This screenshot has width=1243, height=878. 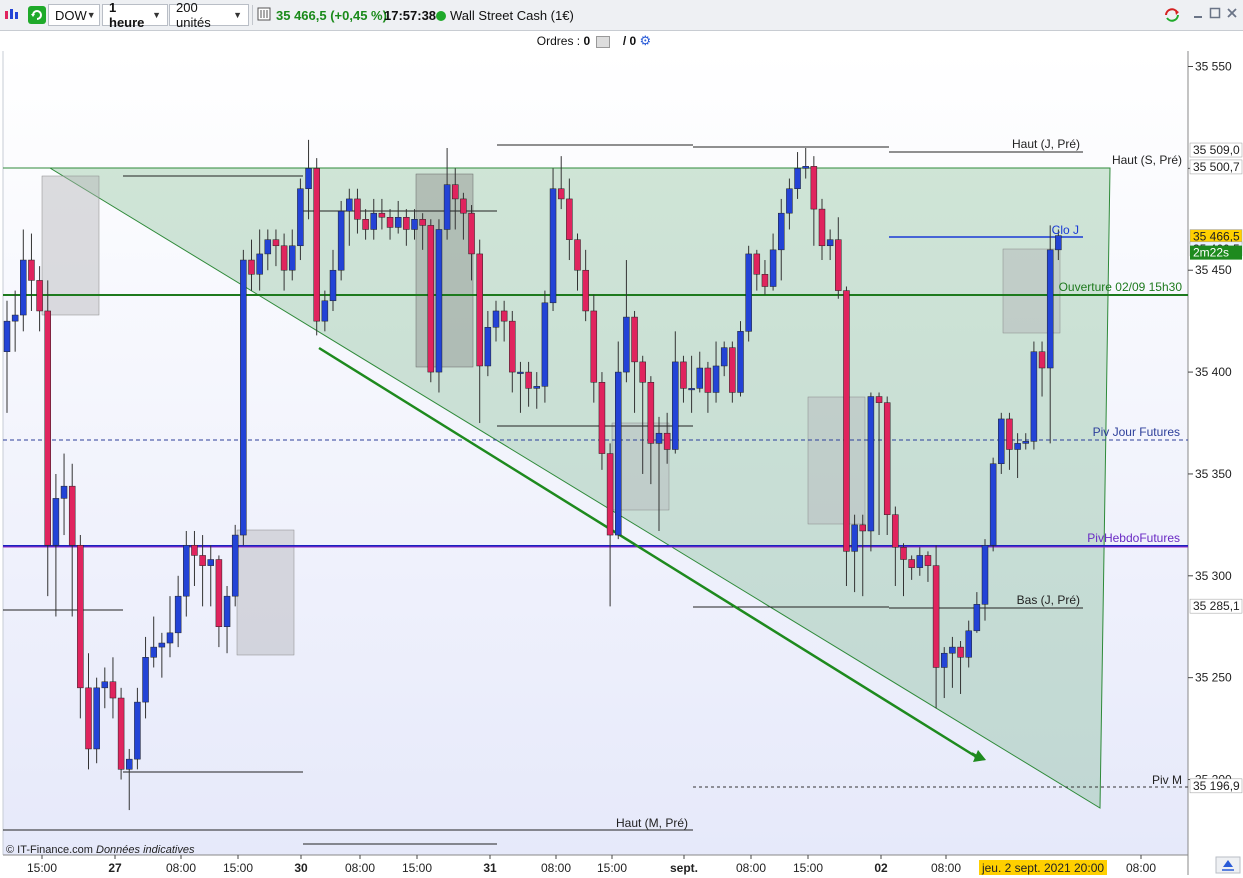 What do you see at coordinates (1215, 15) in the screenshot?
I see `maximize-icon` at bounding box center [1215, 15].